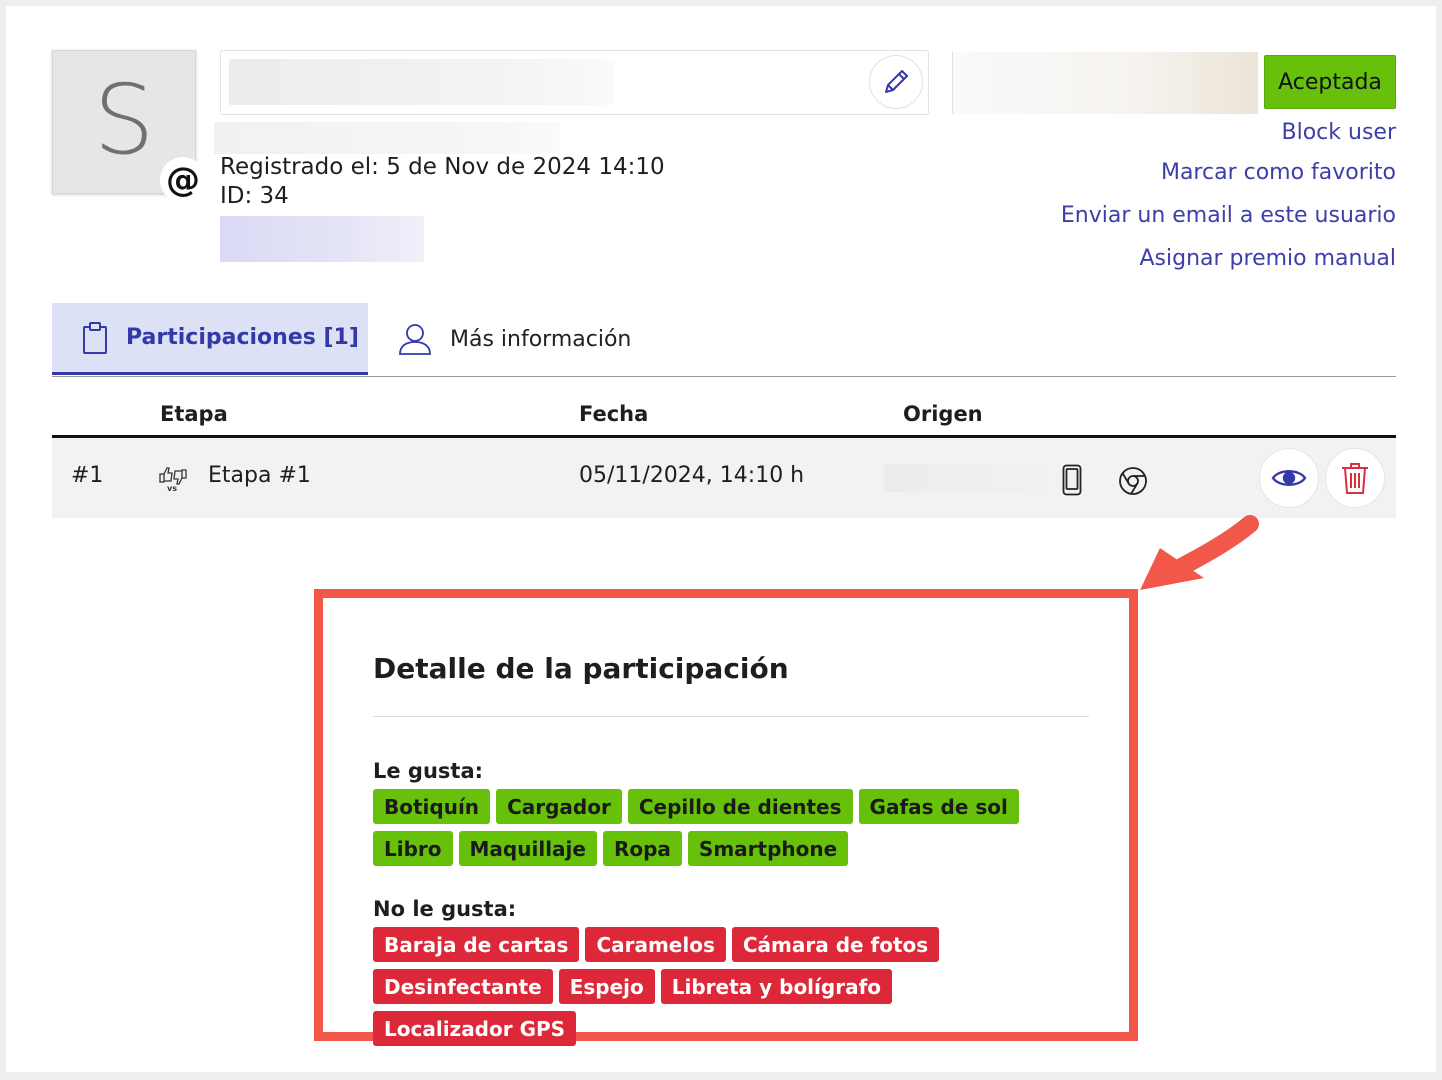 The image size is (1442, 1080). What do you see at coordinates (731, 716) in the screenshot?
I see `detail-divider` at bounding box center [731, 716].